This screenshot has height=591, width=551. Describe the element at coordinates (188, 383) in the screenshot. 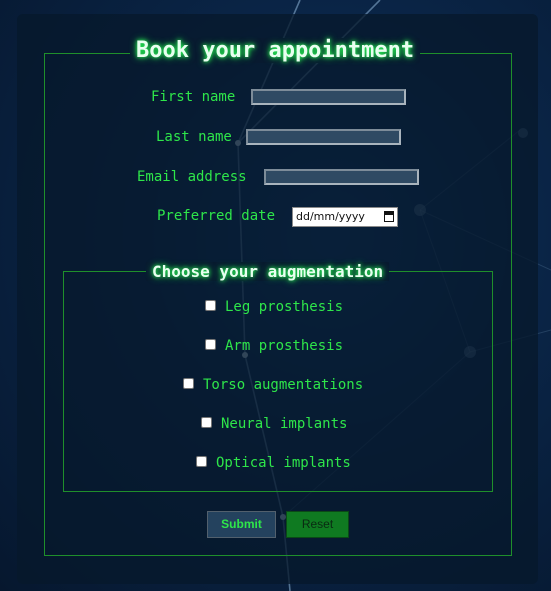

I see `torso-augmentations-checkbox` at that location.